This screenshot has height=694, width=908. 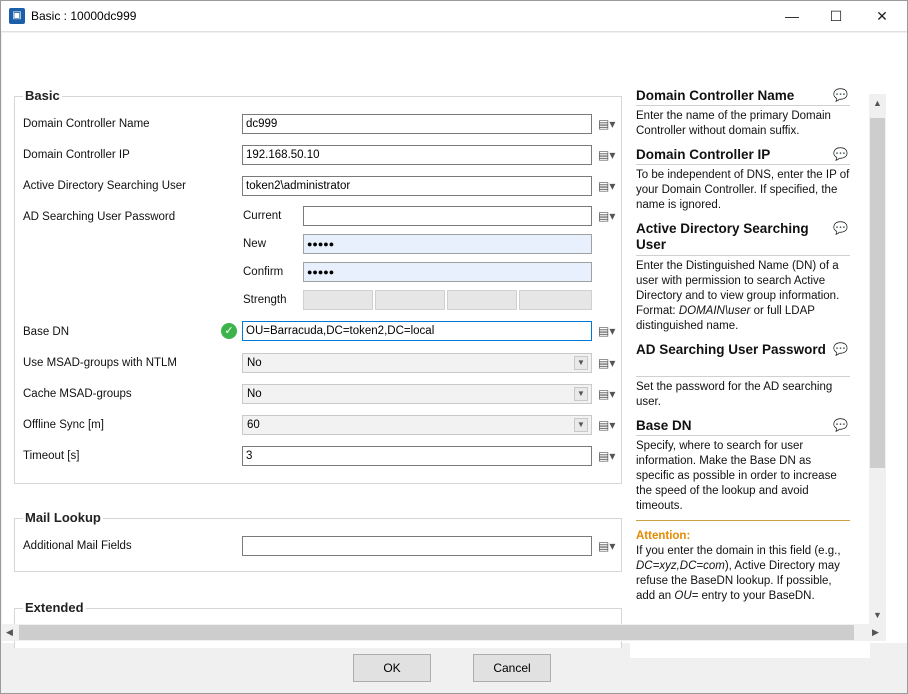 I want to click on help-ad-user-title: Active Directory Searching User, so click(x=722, y=236).